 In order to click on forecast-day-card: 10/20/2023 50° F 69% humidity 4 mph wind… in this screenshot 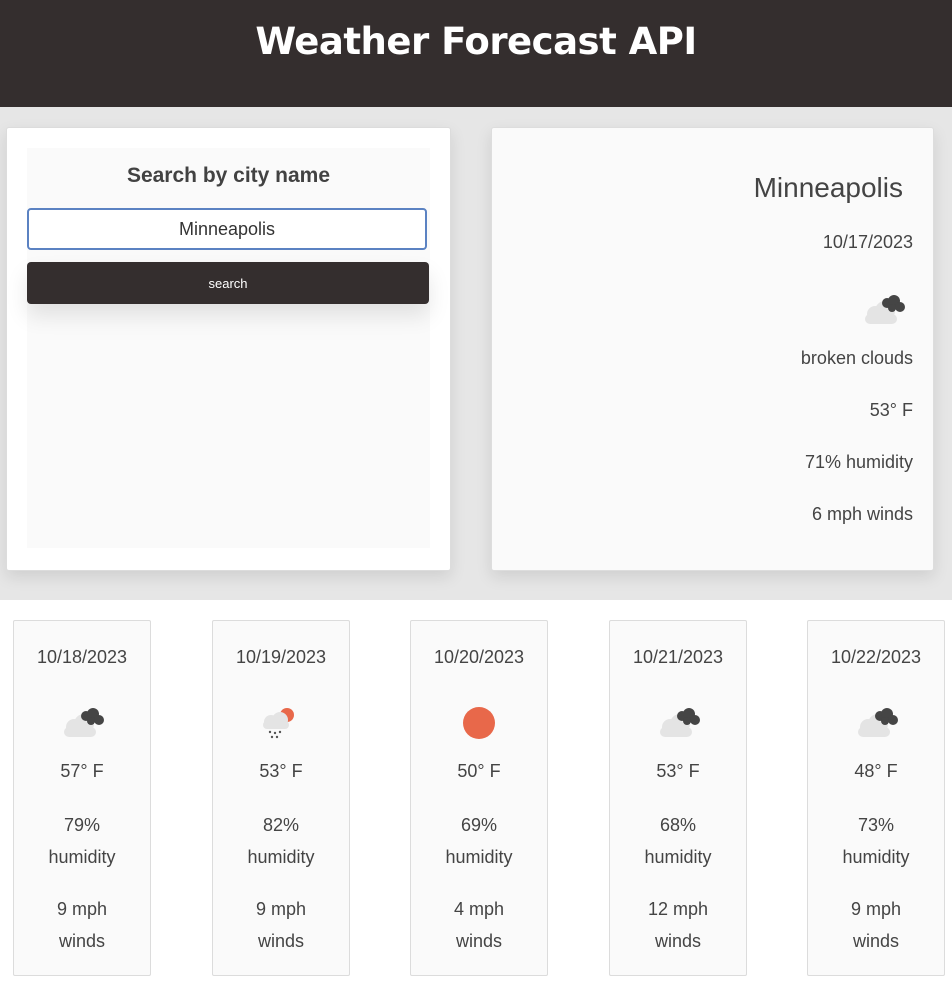, I will do `click(479, 798)`.